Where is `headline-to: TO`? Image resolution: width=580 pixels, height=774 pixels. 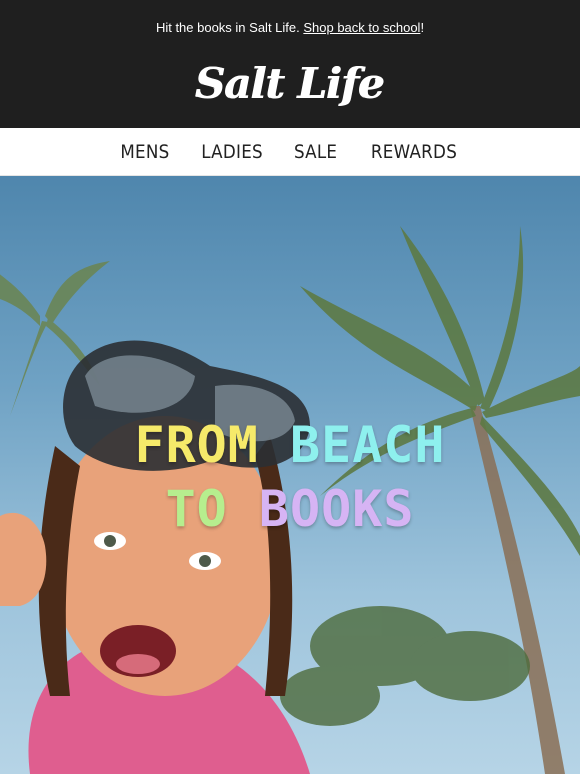 headline-to: TO is located at coordinates (196, 509).